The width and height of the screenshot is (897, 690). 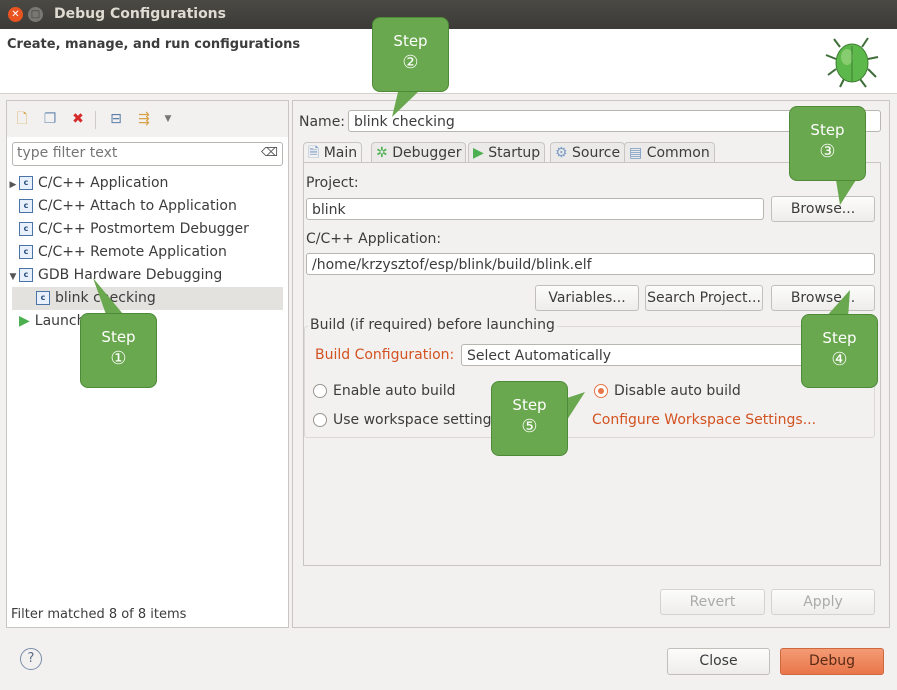 What do you see at coordinates (269, 152) in the screenshot?
I see `clear-filter-icon: ⌫` at bounding box center [269, 152].